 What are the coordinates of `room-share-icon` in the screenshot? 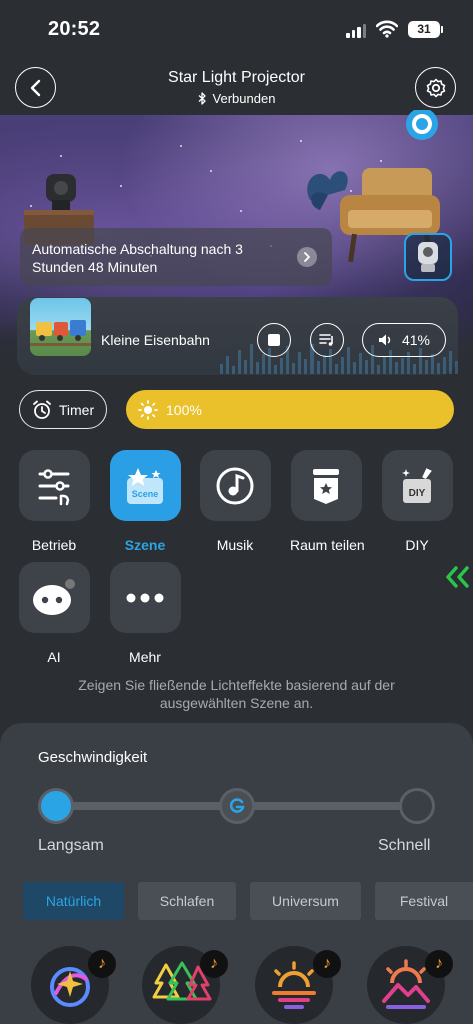 It's located at (326, 485).